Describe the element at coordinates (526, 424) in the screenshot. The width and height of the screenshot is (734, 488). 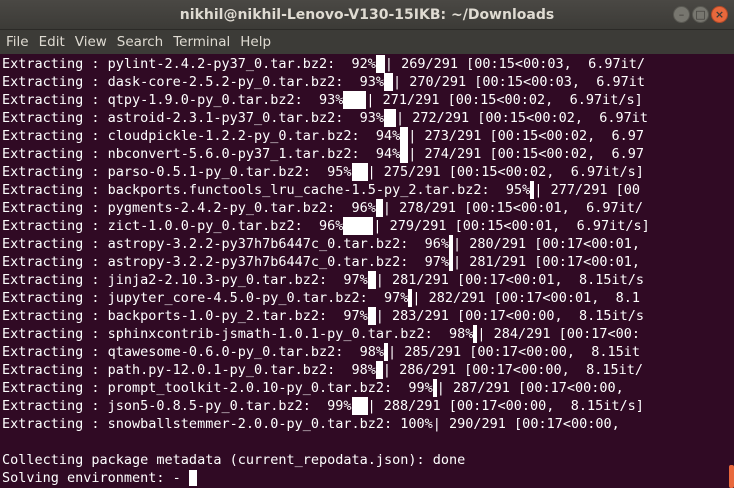
I see `line-progress: | 290/291 [00:17<00:00,` at that location.